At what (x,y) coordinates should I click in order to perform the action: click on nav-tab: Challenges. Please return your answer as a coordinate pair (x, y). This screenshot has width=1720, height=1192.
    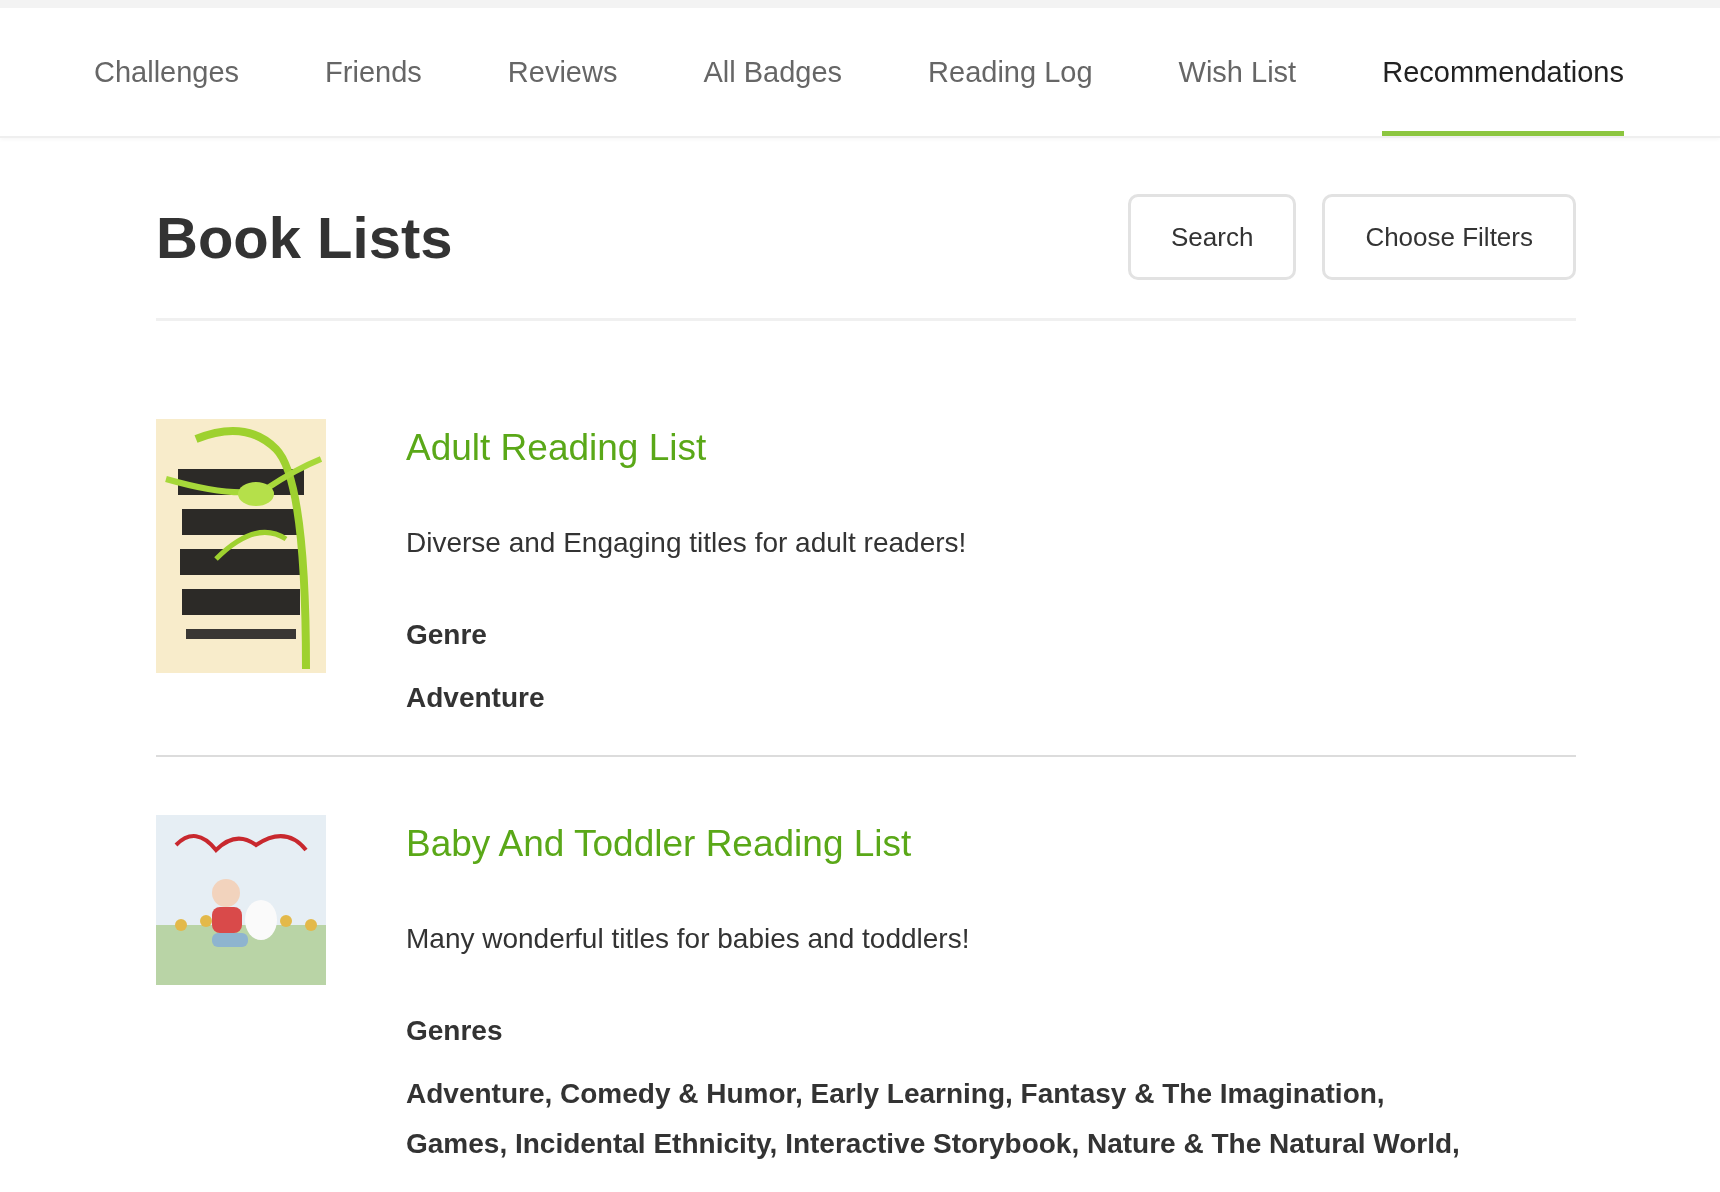
    Looking at the image, I should click on (167, 72).